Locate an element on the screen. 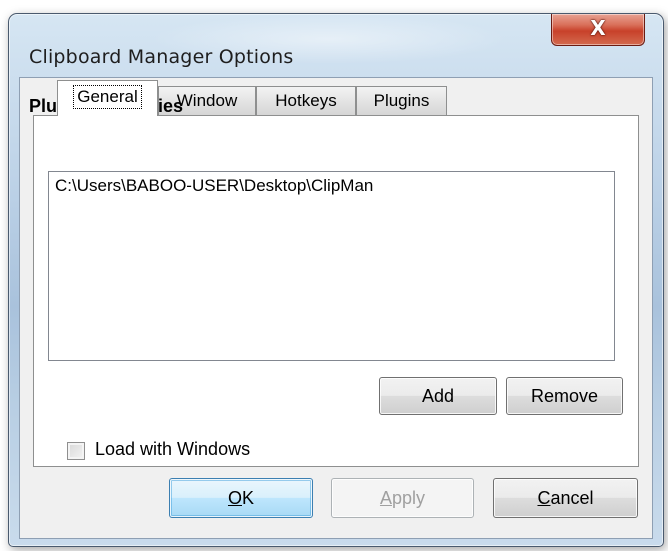  close-button: X is located at coordinates (598, 30).